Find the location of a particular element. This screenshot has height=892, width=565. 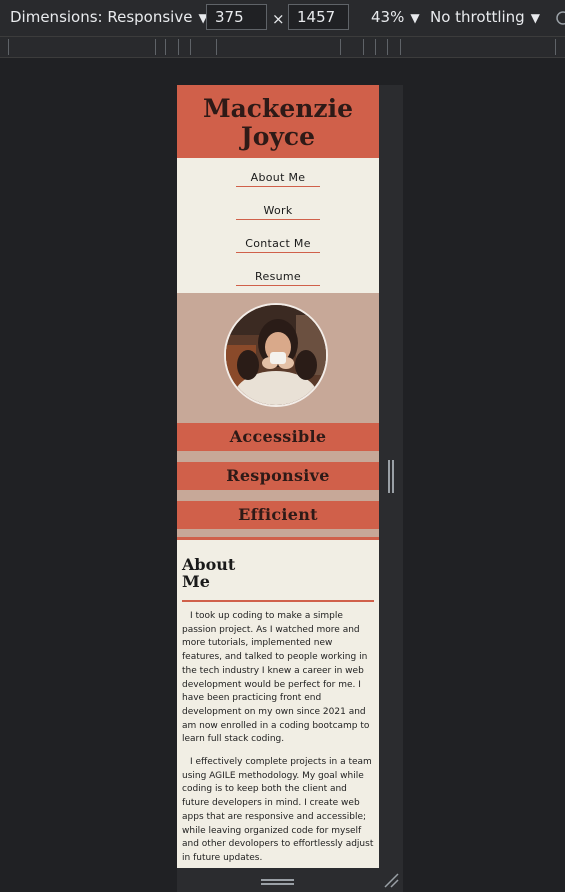

throttling-label: No throttling is located at coordinates (477, 17).